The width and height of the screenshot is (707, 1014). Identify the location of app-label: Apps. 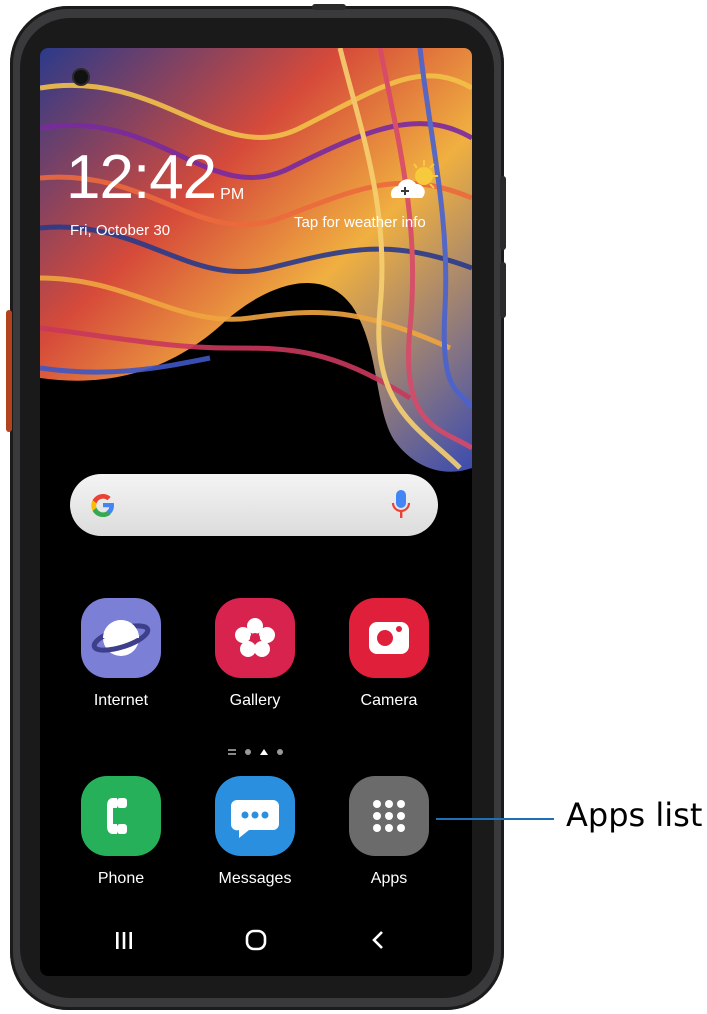
(389, 878).